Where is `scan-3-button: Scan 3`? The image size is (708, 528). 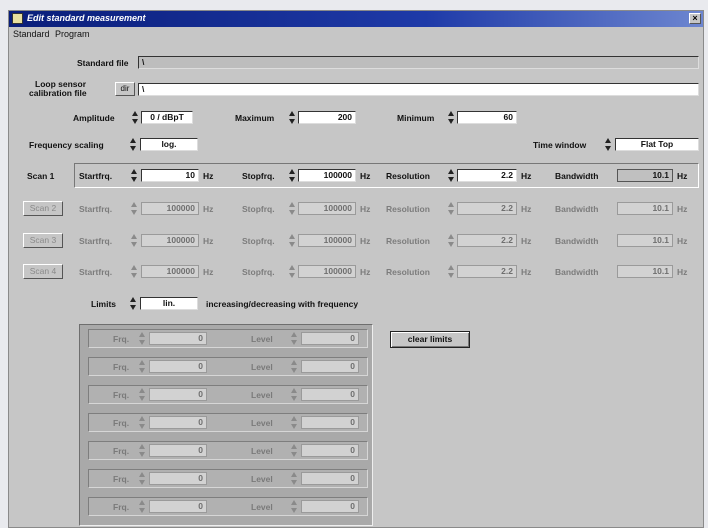 scan-3-button: Scan 3 is located at coordinates (43, 240).